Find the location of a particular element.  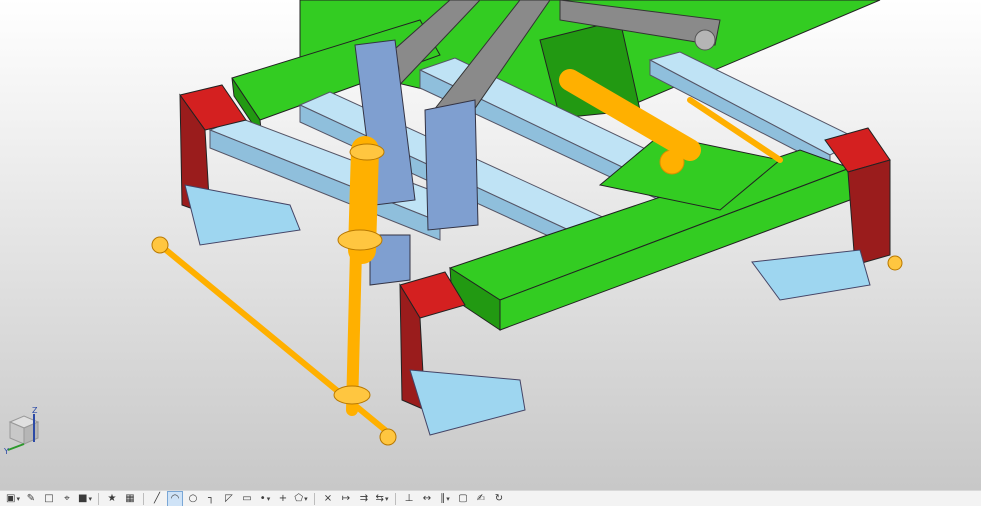

toolbar-button-constraint: ⊥ is located at coordinates (409, 499).